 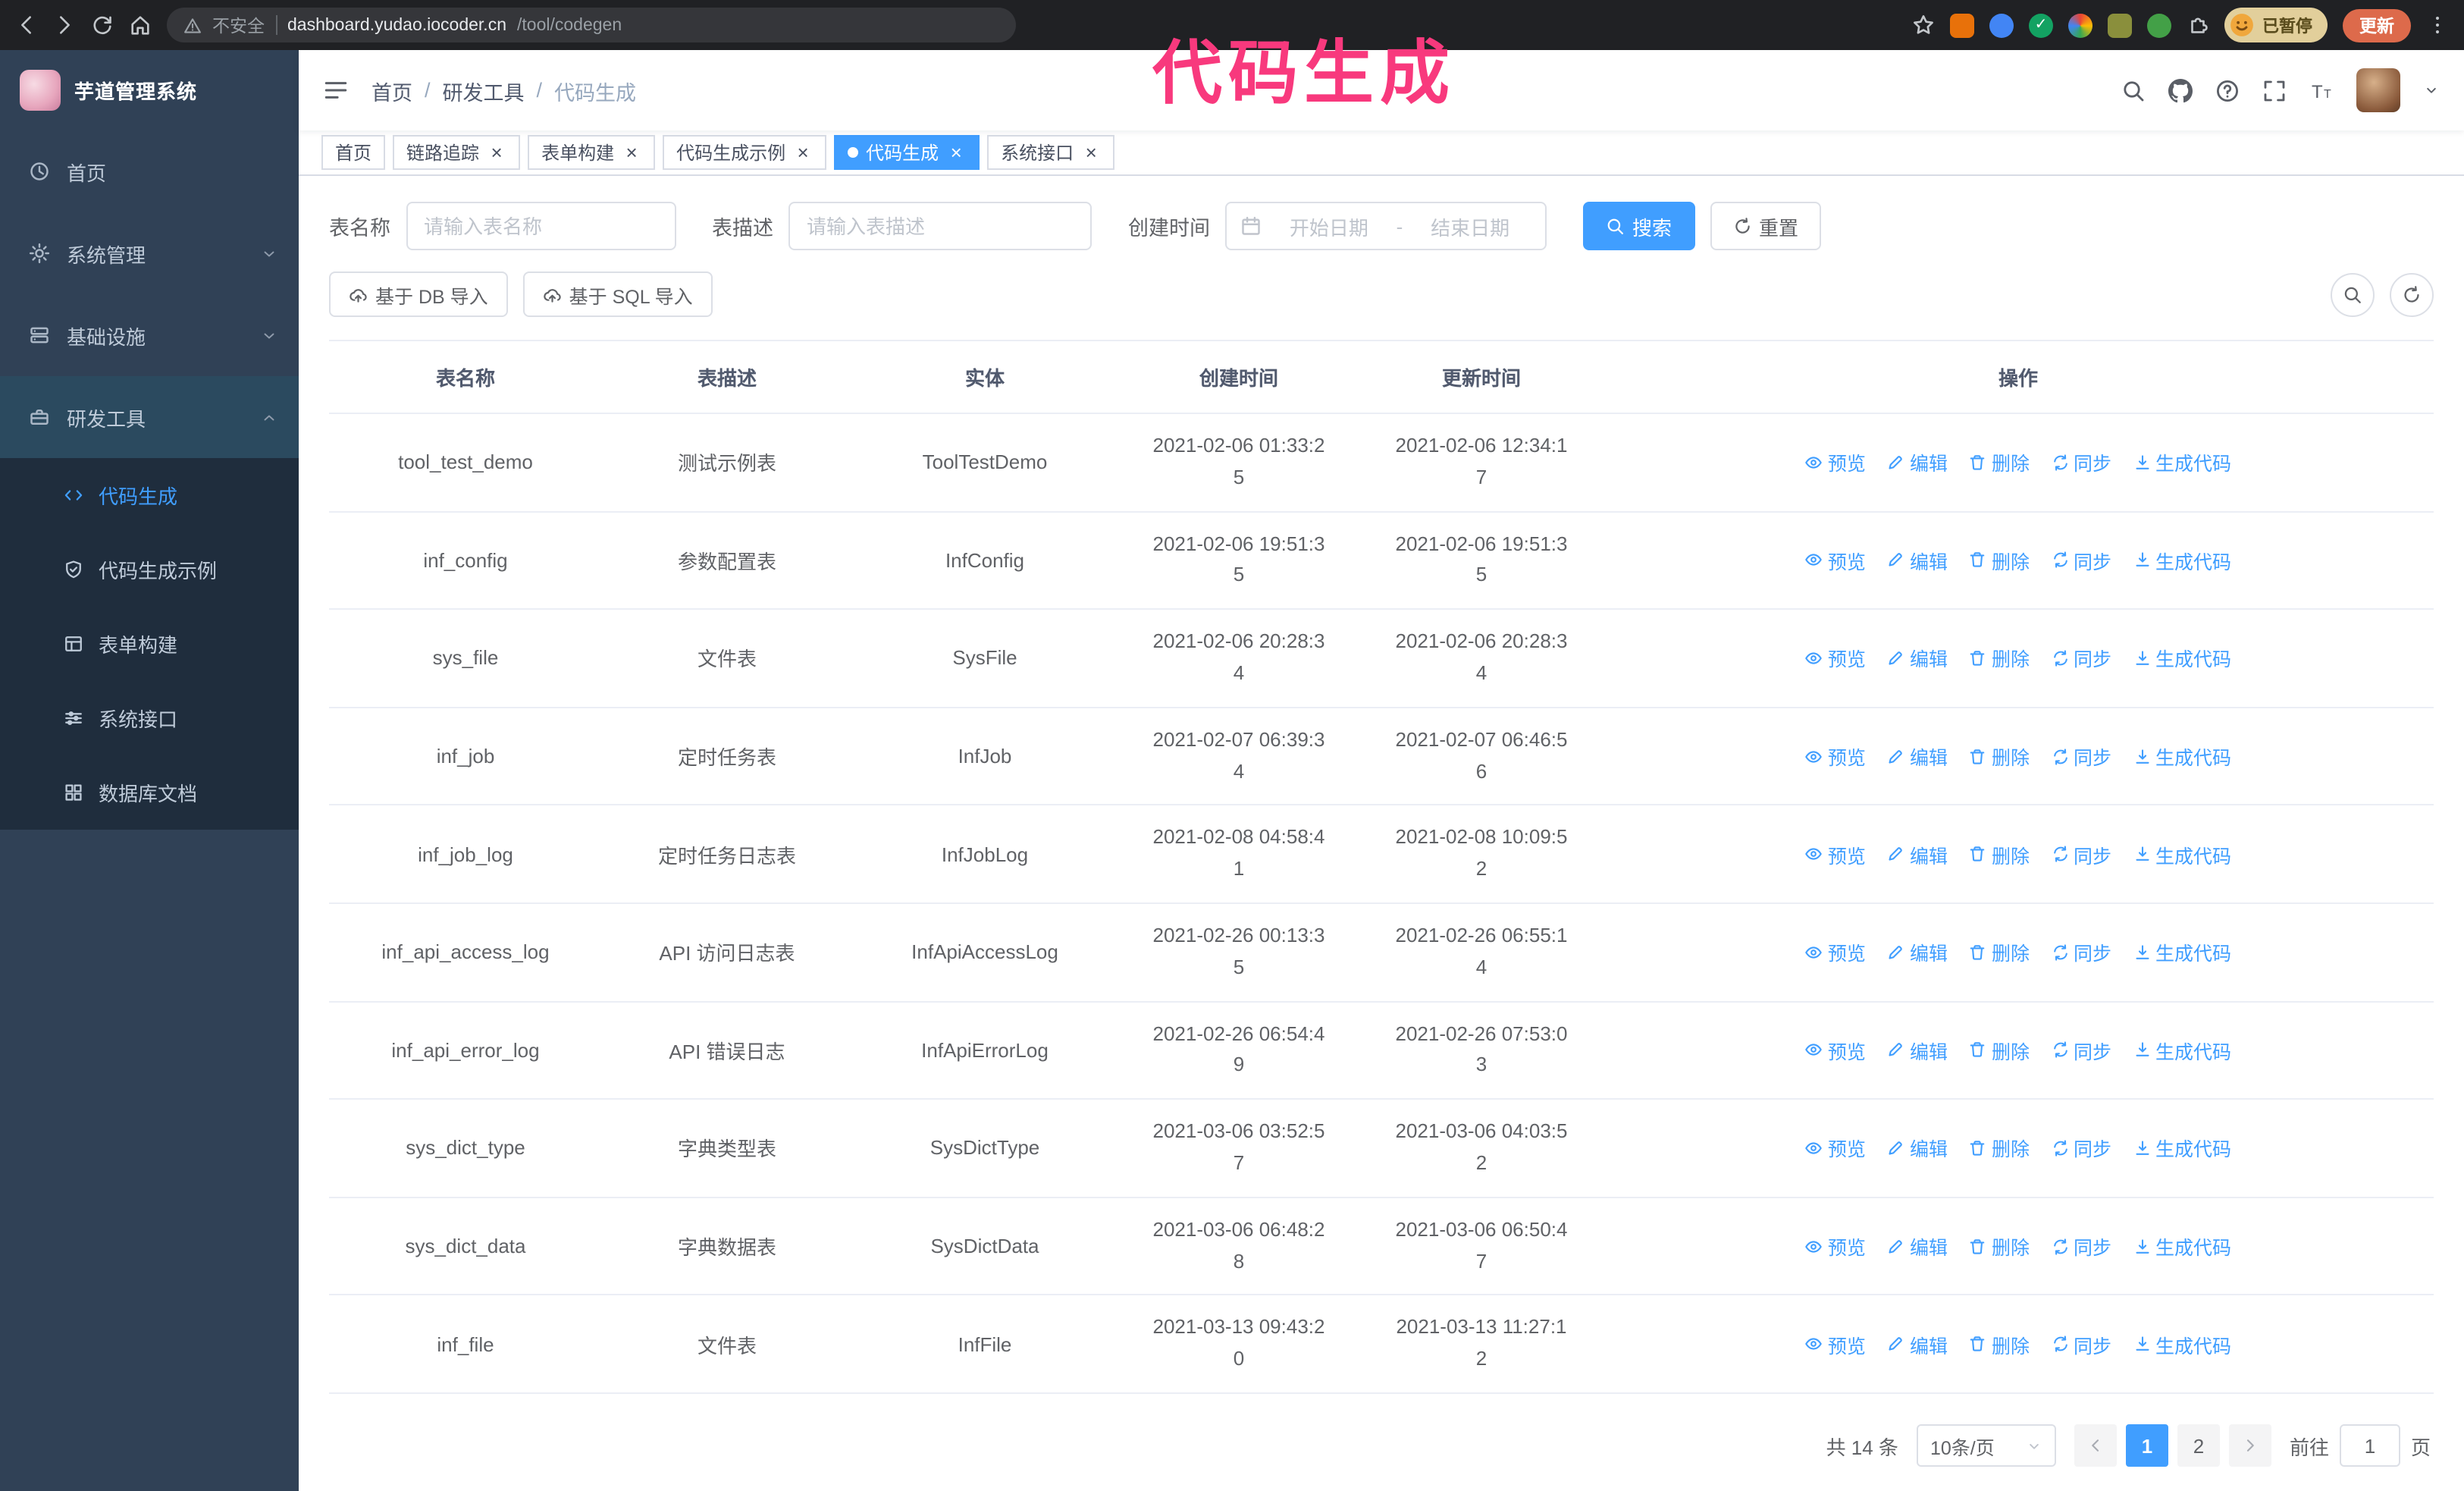 What do you see at coordinates (150, 171) in the screenshot?
I see `sidebar-item-home: 首页` at bounding box center [150, 171].